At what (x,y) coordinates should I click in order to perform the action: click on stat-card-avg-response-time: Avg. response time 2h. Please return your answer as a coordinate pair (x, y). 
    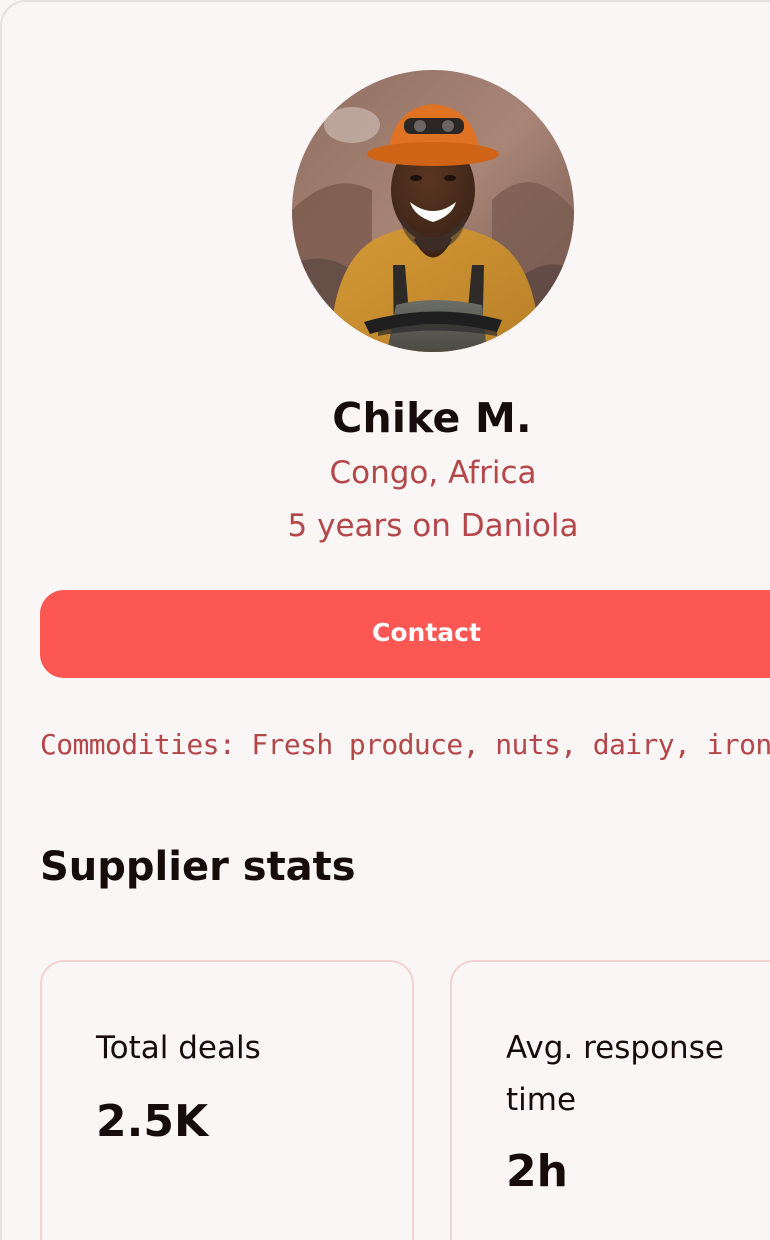
    Looking at the image, I should click on (610, 1100).